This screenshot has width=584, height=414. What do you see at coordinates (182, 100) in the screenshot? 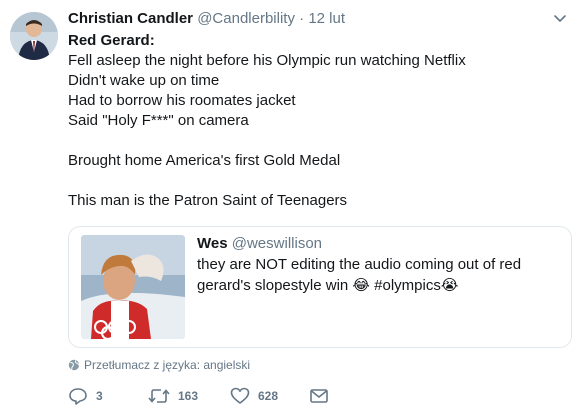
I see `tweet-line: Had to borrow his roomates jacket` at bounding box center [182, 100].